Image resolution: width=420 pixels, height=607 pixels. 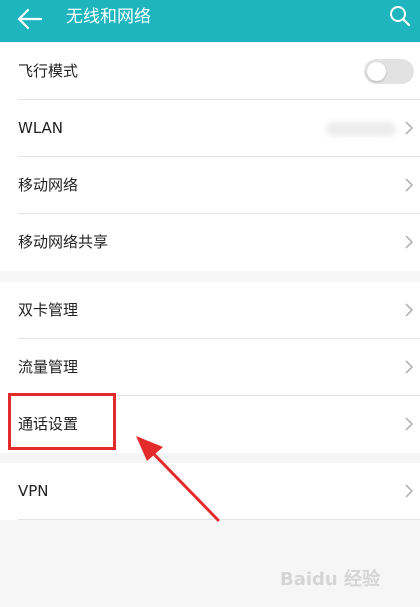 What do you see at coordinates (63, 242) in the screenshot?
I see `settings-row-label: 移动网络共享` at bounding box center [63, 242].